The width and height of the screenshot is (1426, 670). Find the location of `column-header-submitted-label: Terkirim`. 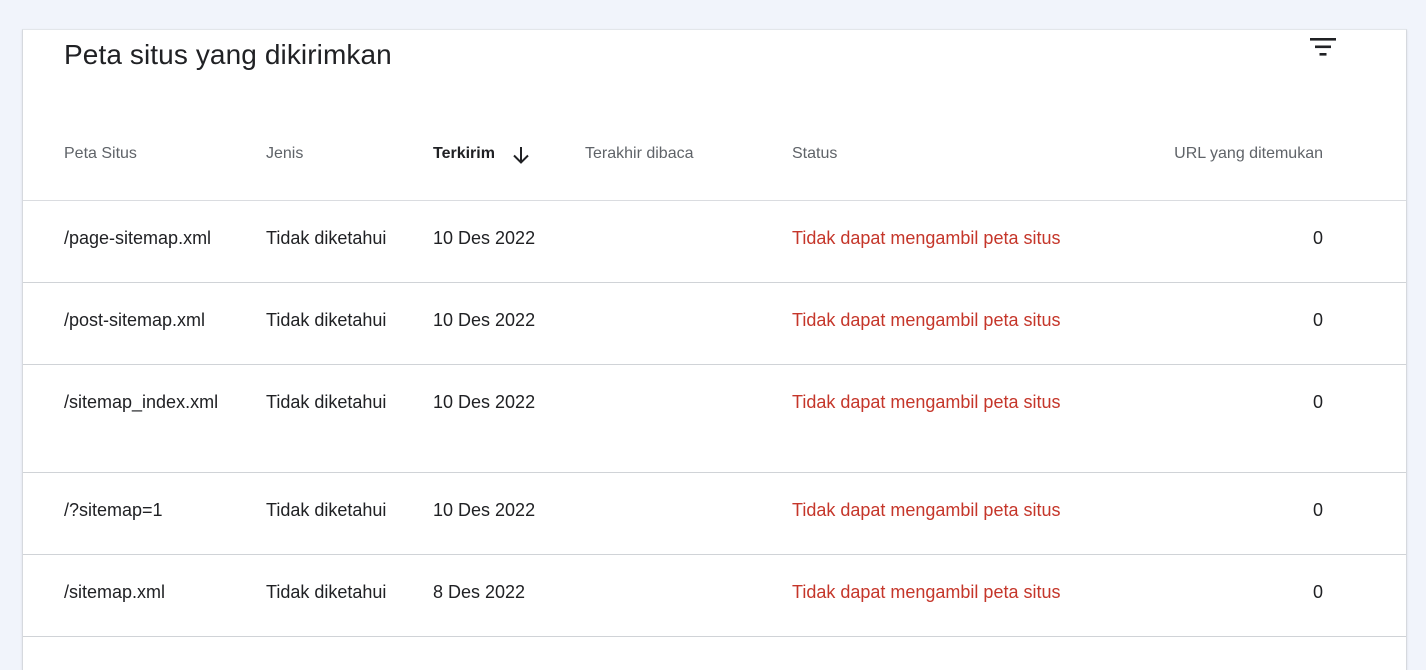

column-header-submitted-label: Terkirim is located at coordinates (464, 153).